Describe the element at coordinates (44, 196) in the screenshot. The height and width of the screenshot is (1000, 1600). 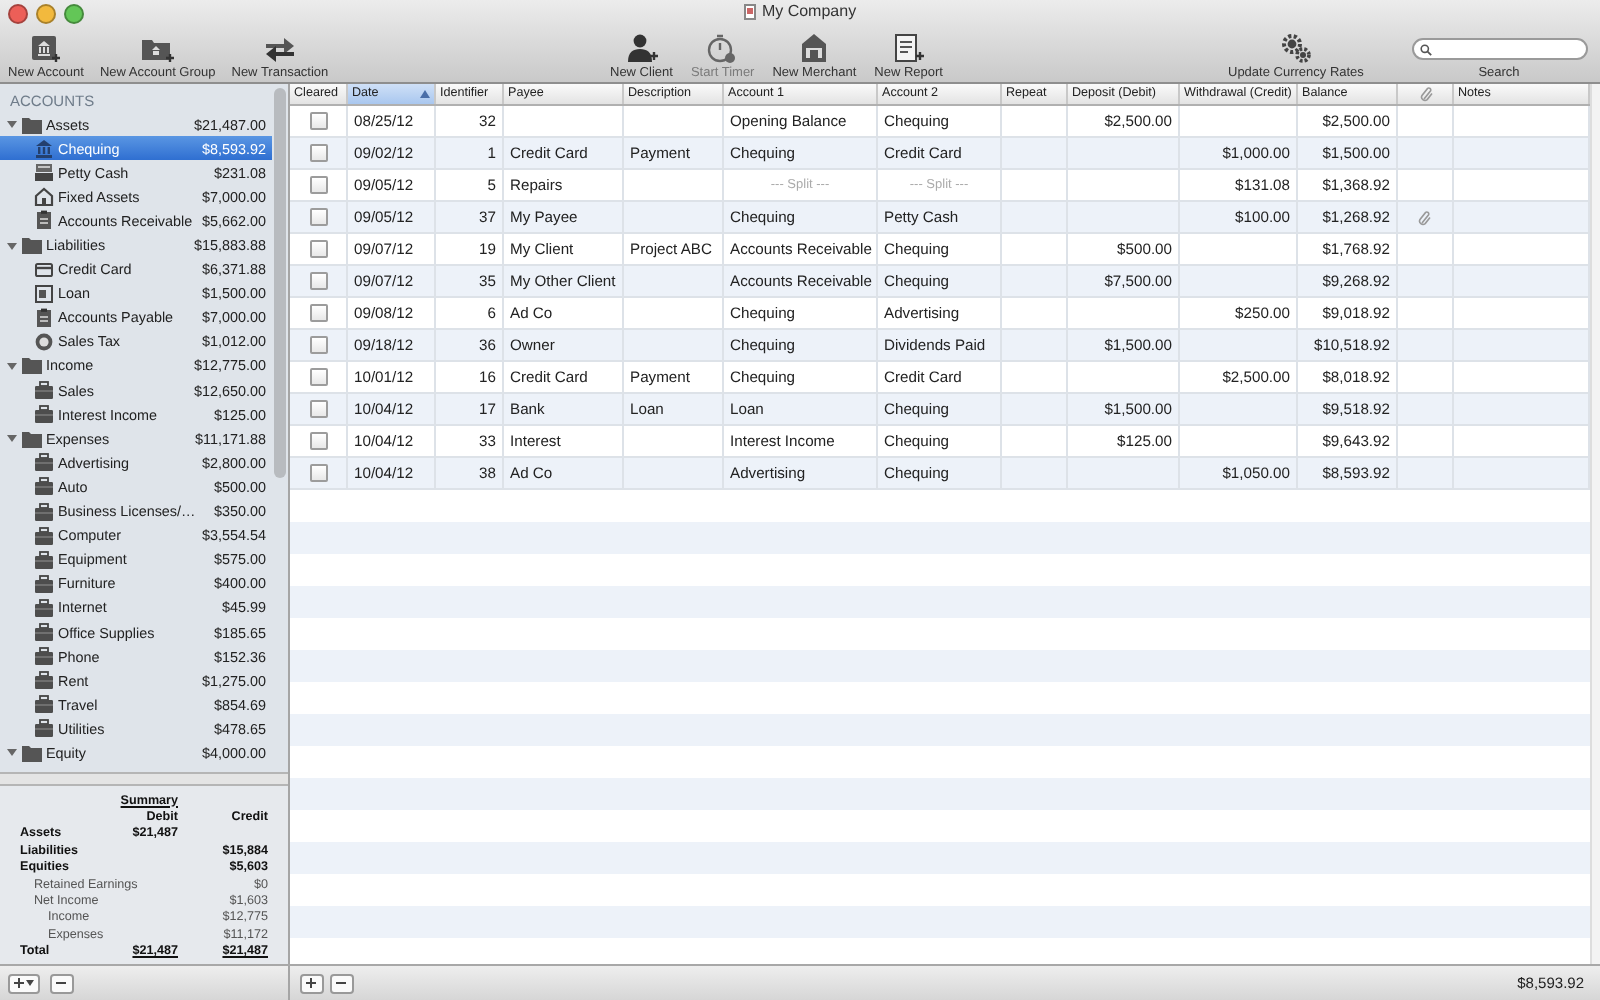
I see `house-icon` at that location.